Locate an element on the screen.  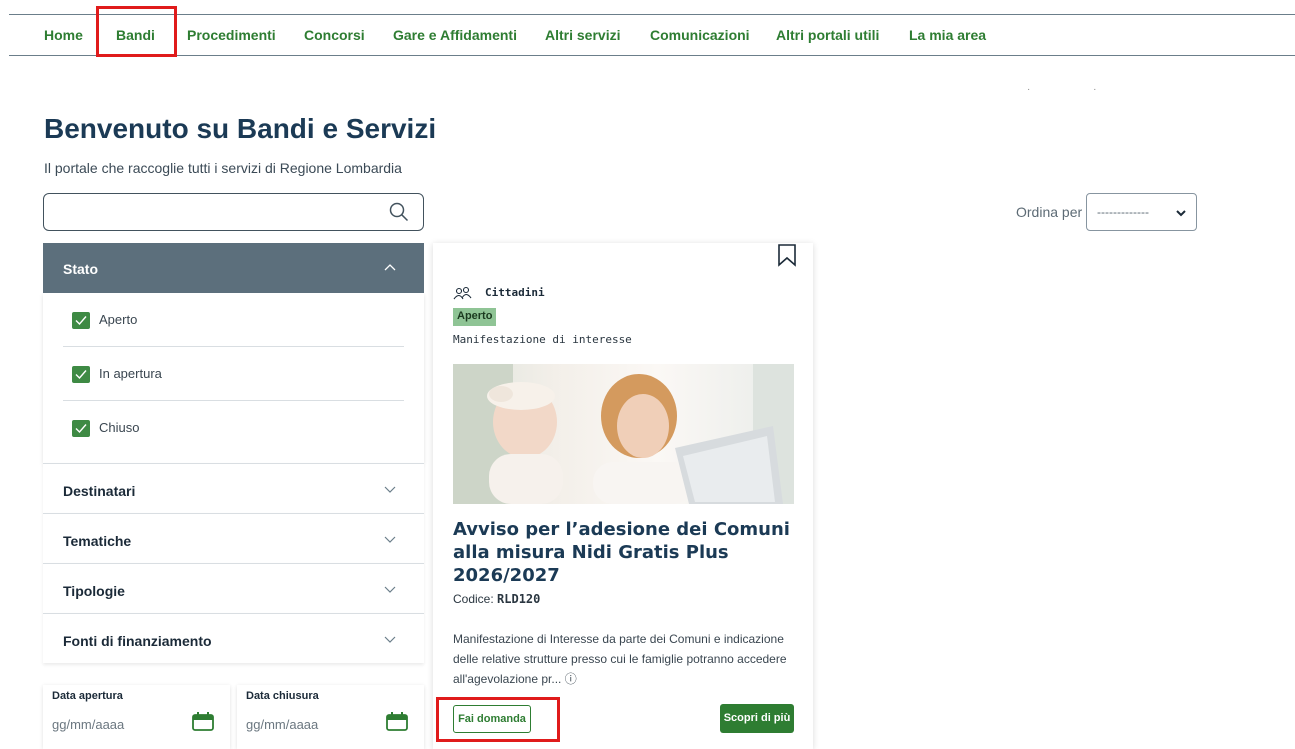
filter-destinatari-label: Destinatari is located at coordinates (99, 491).